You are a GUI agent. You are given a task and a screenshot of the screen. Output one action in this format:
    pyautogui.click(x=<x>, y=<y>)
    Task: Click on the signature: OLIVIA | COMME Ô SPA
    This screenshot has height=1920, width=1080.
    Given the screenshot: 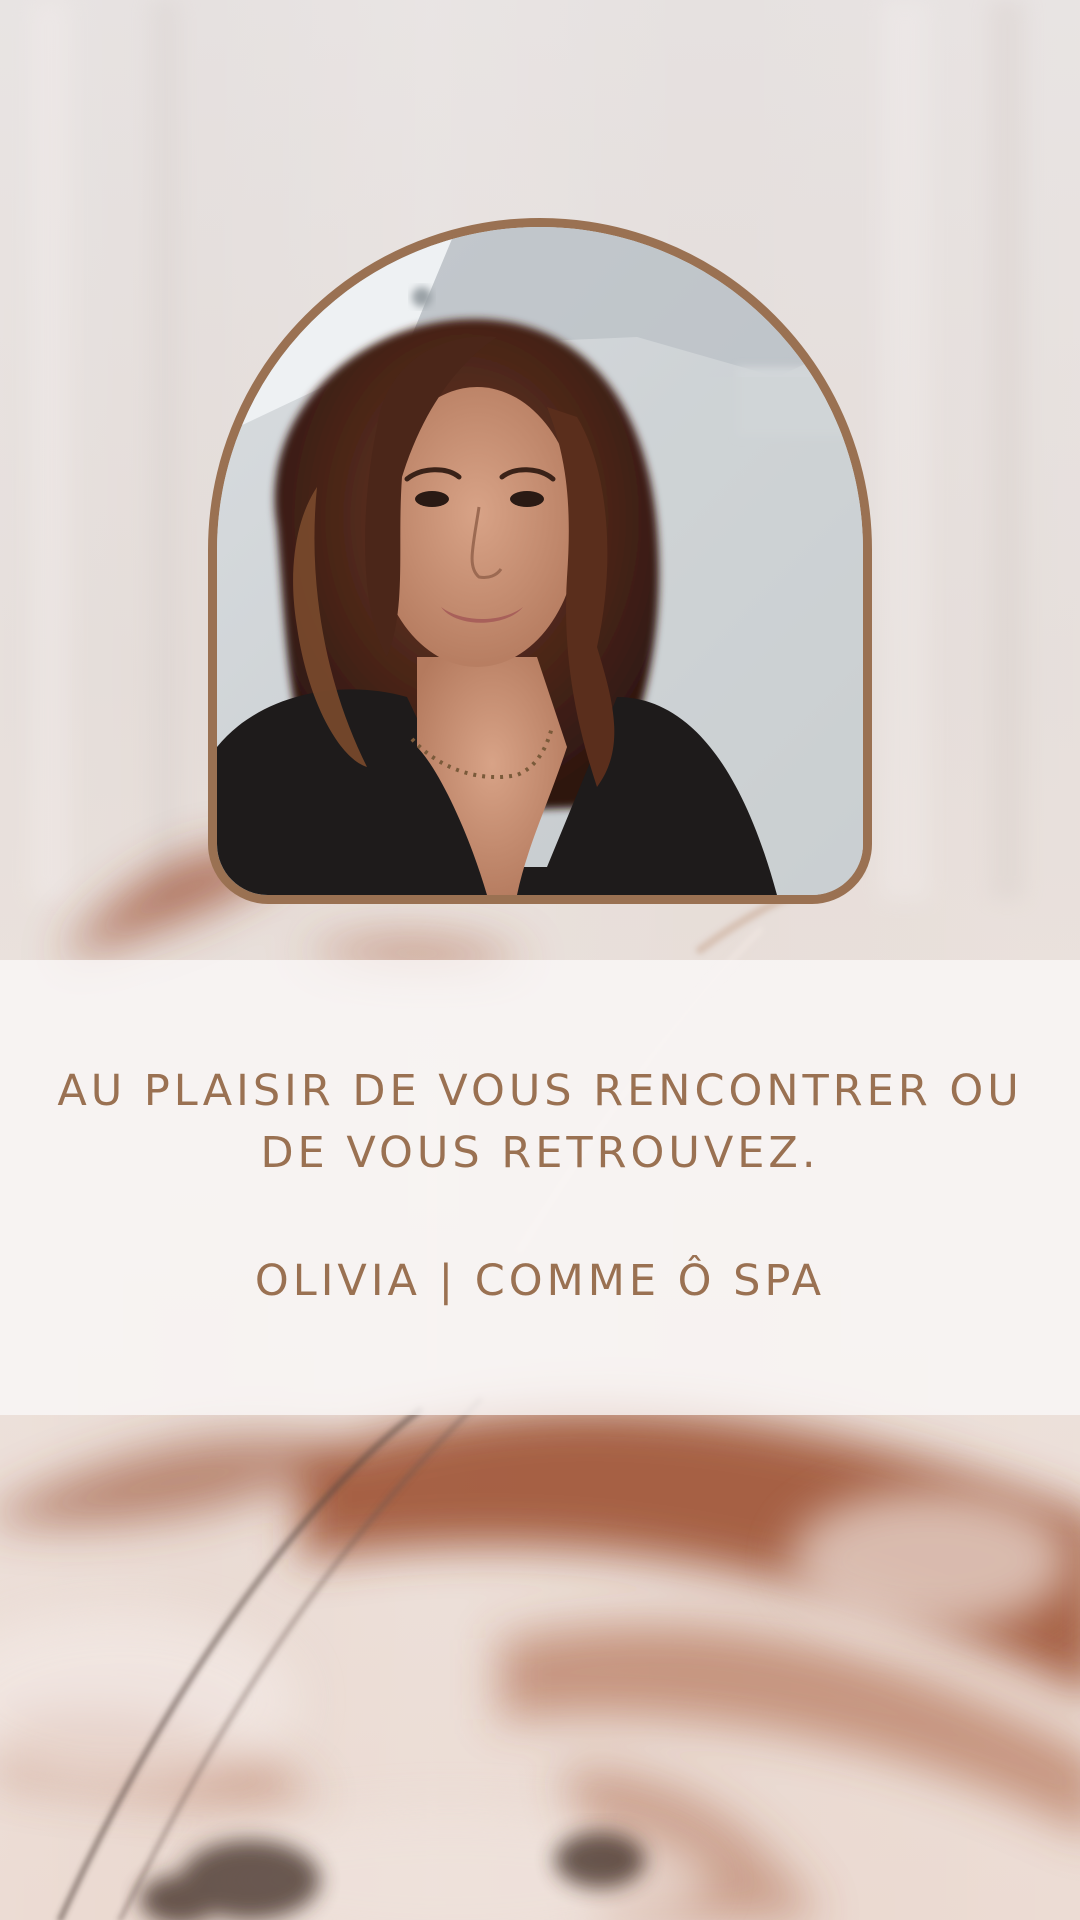 What is the action you would take?
    pyautogui.click(x=540, y=1281)
    